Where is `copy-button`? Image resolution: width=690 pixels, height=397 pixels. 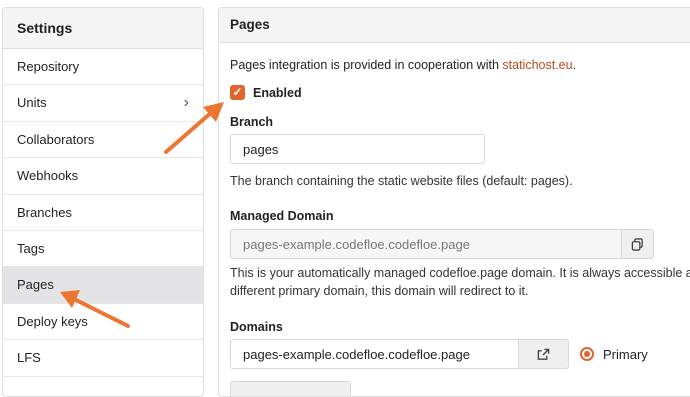 copy-button is located at coordinates (637, 244).